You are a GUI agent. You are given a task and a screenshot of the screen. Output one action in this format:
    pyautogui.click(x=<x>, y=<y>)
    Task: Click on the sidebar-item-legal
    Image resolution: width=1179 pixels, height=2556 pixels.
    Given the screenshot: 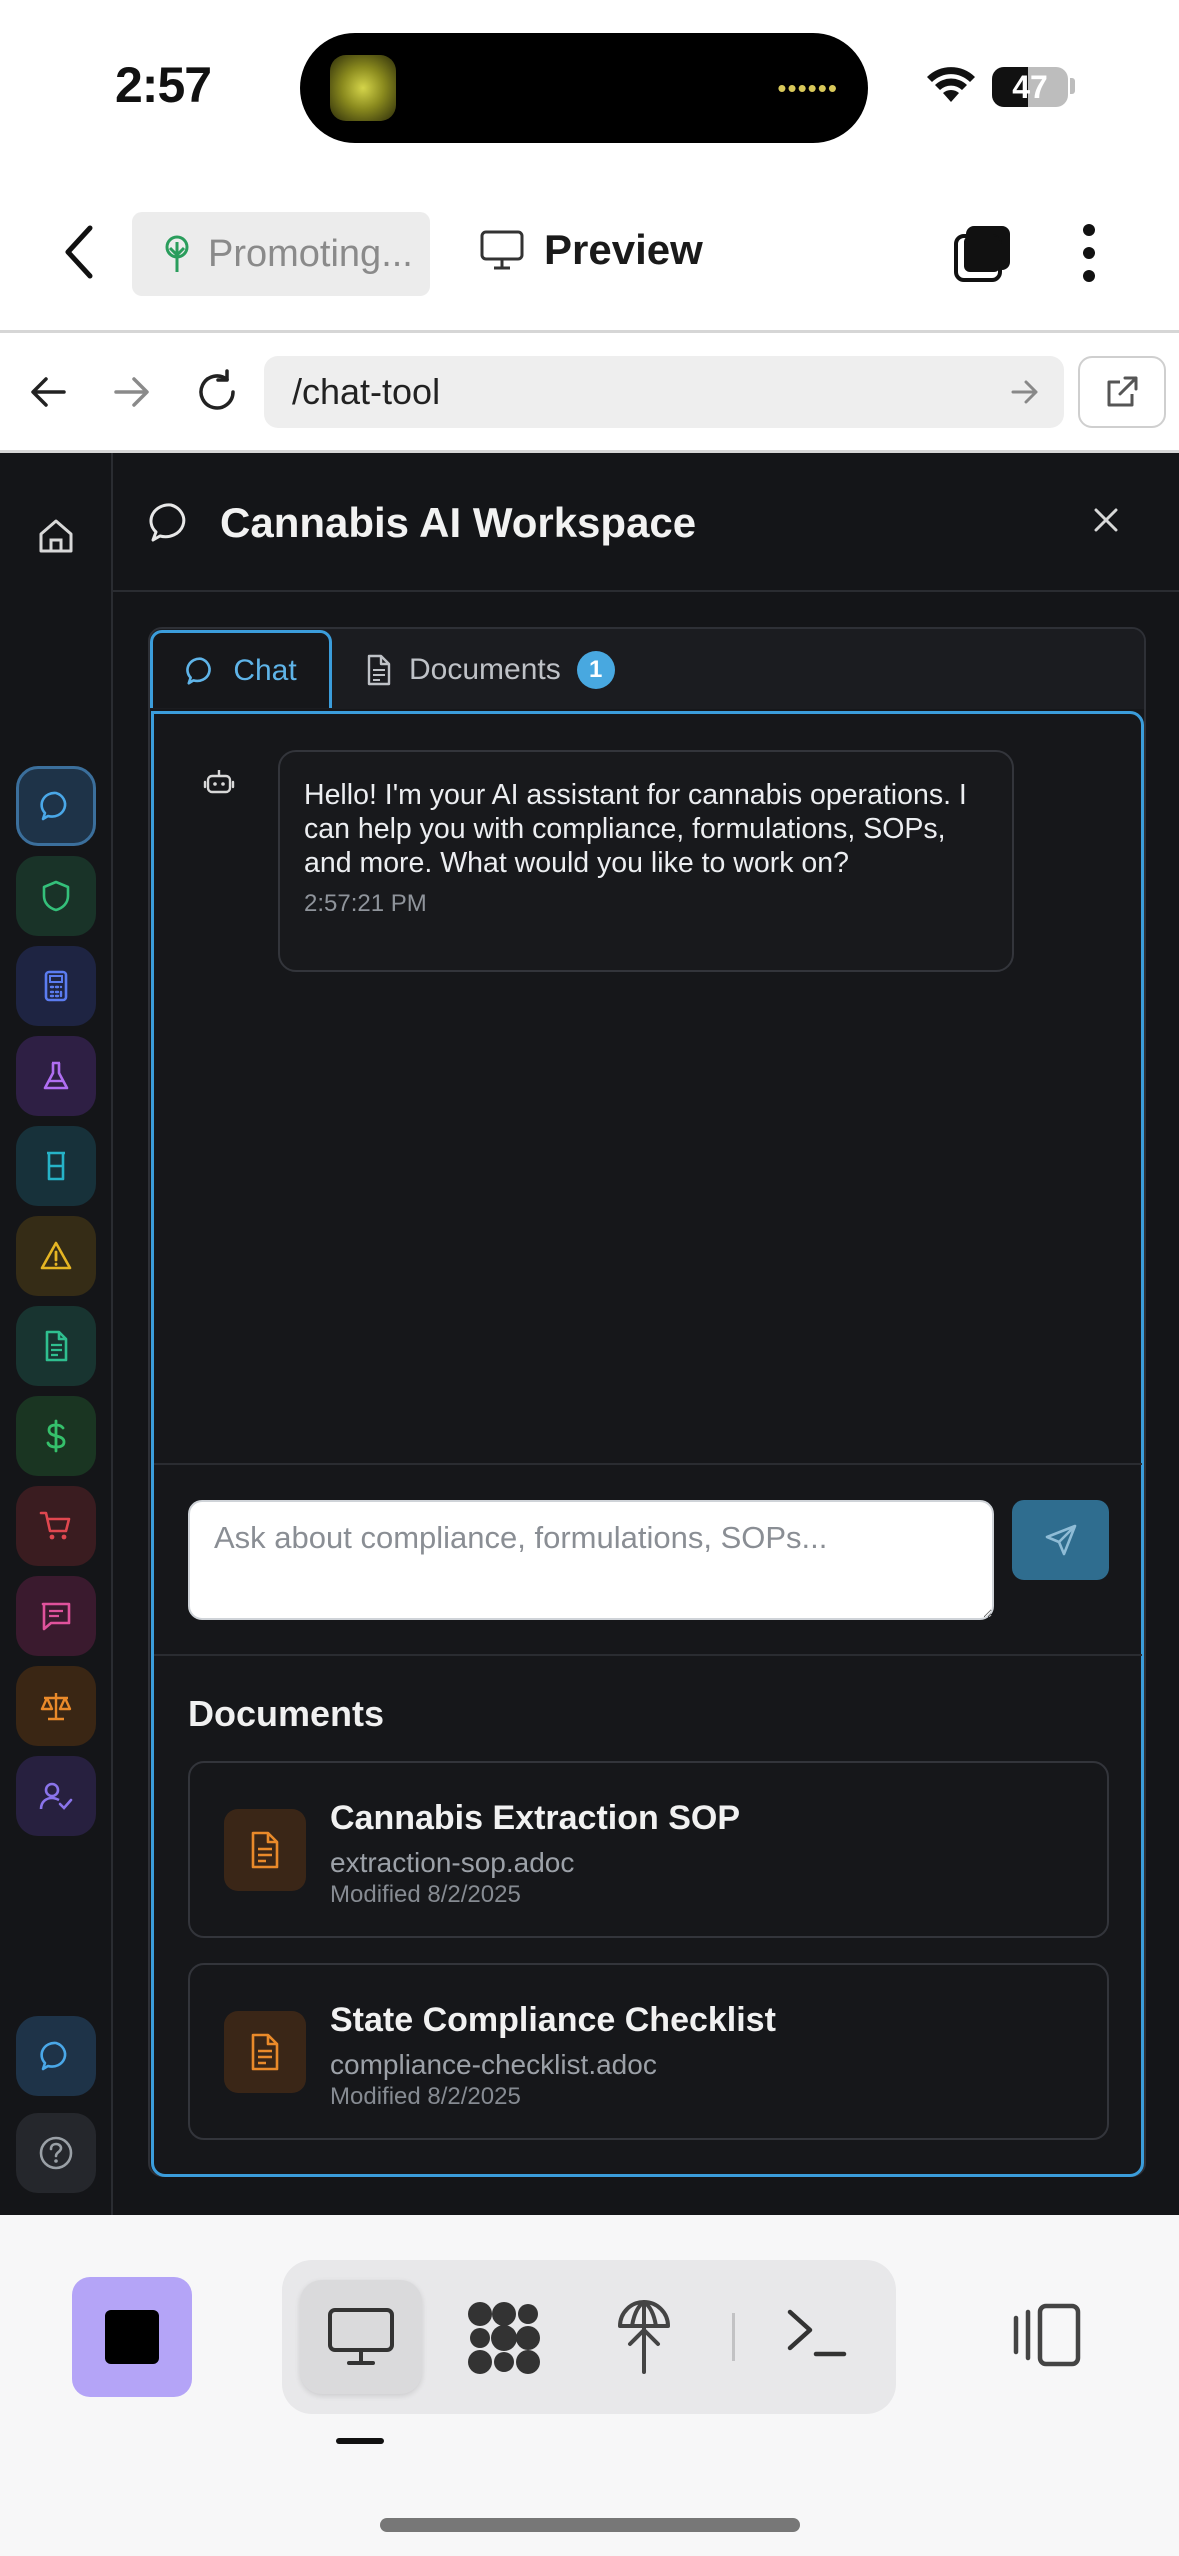 What is the action you would take?
    pyautogui.click(x=56, y=1706)
    